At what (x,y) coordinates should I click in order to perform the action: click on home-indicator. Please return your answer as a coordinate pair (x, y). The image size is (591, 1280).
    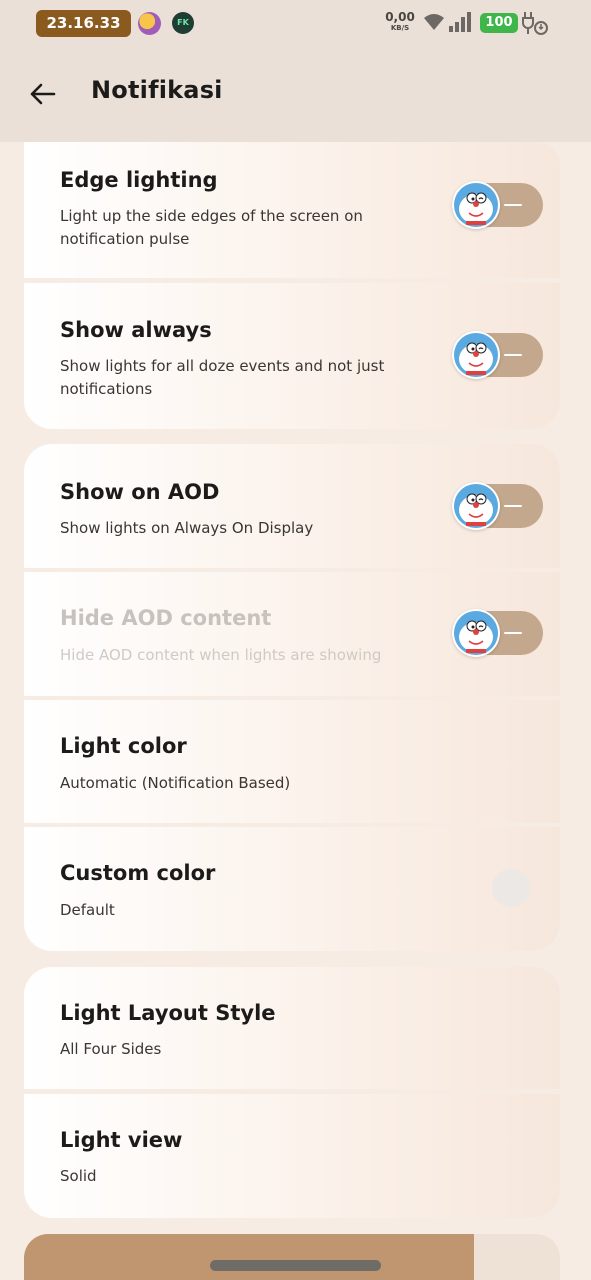
    Looking at the image, I should click on (295, 1265).